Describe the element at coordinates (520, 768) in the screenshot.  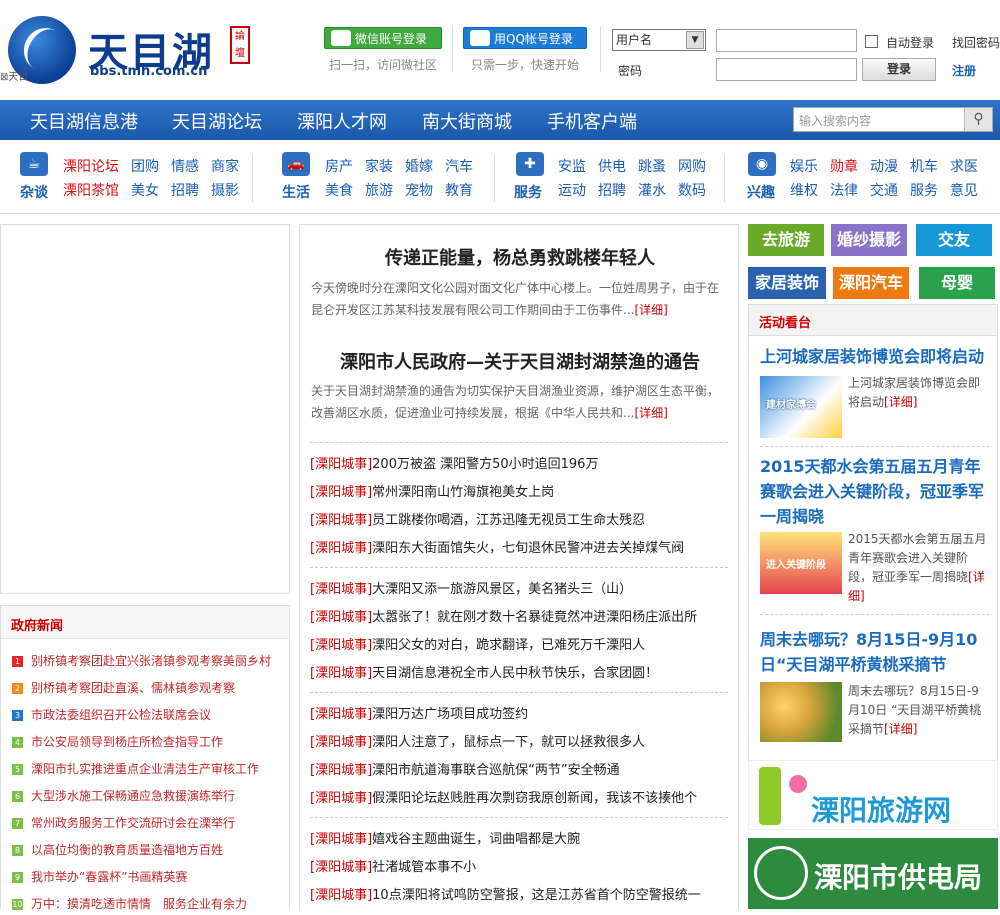
I see `news-item: [溧阳城事]溧阳市航道海事联合巡航保“两节”安全畅通` at that location.